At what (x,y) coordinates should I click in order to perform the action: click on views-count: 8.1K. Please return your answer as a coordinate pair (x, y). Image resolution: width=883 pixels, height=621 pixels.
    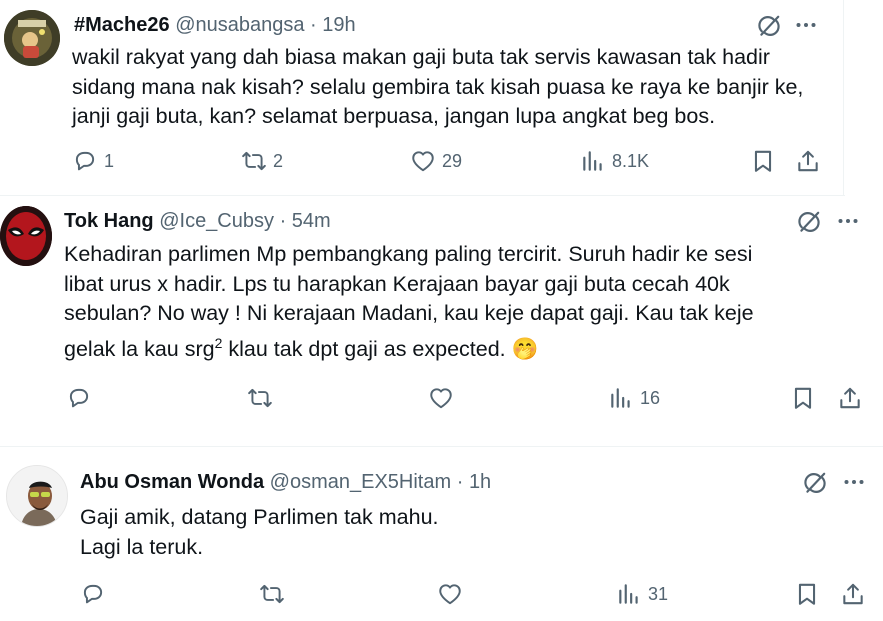
    Looking at the image, I should click on (631, 160).